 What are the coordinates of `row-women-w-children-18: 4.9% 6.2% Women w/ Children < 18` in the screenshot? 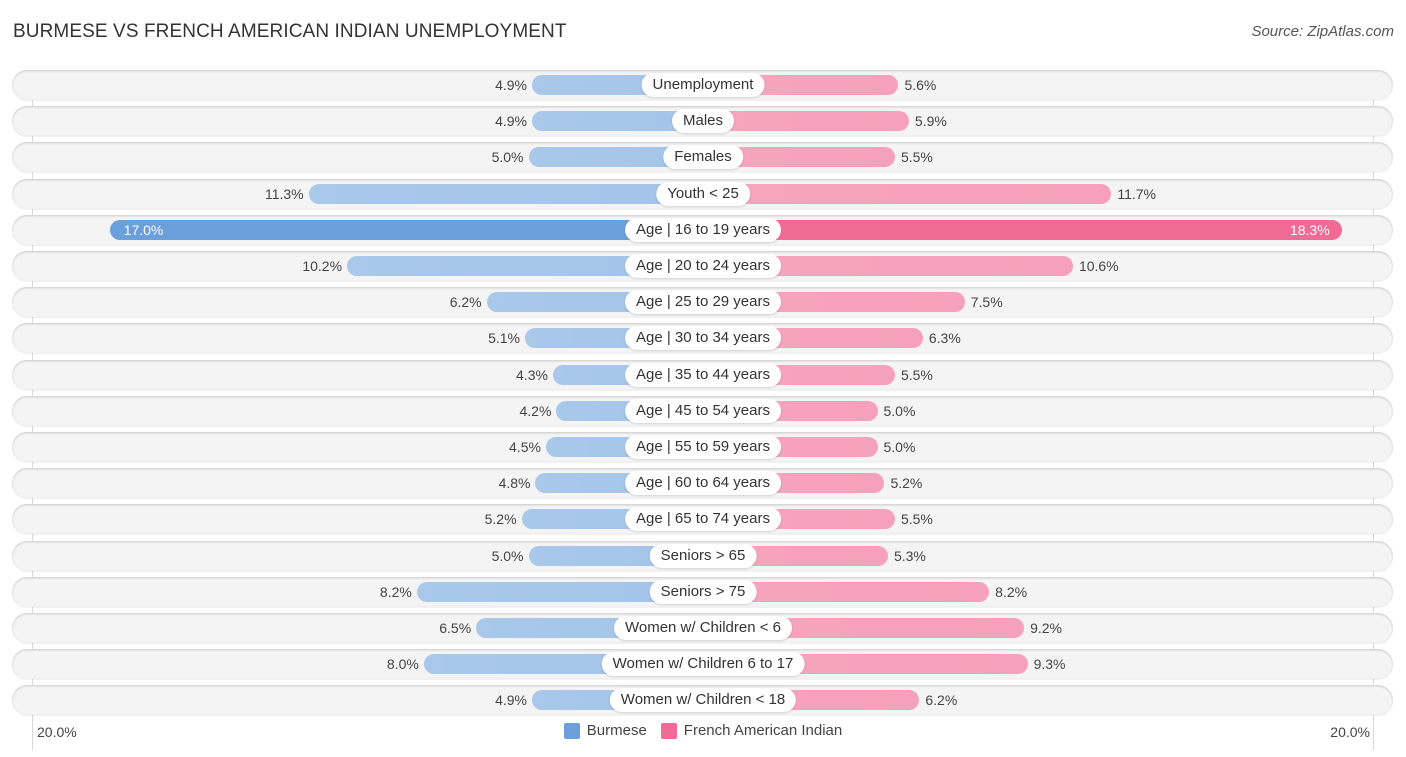 It's located at (702, 700).